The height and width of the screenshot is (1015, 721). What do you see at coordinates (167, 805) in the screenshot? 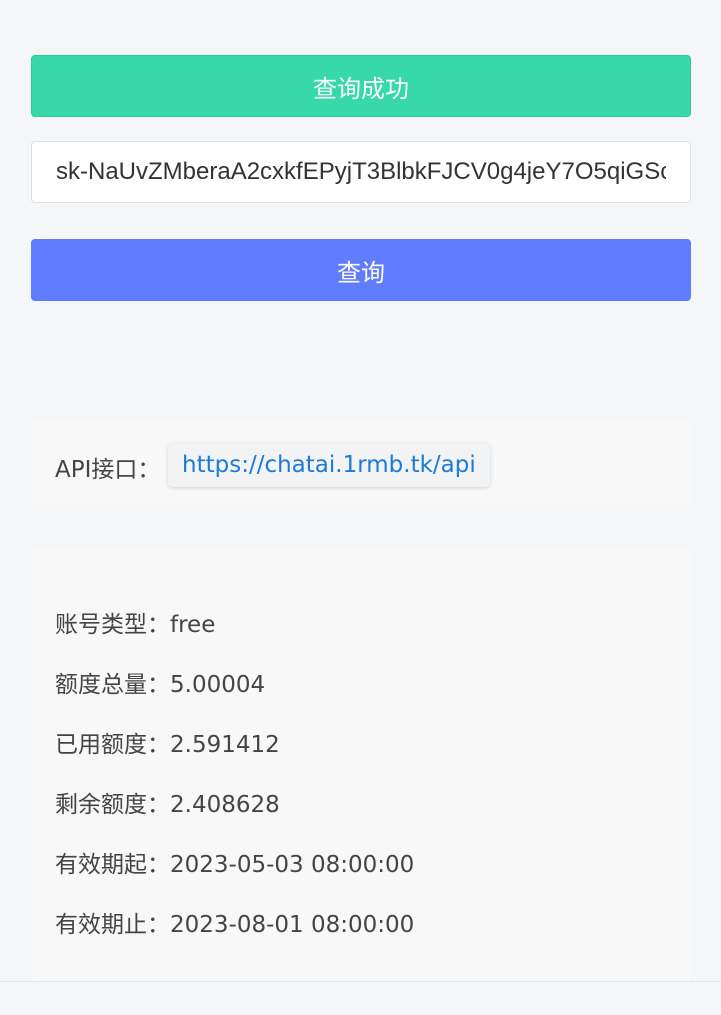
I see `remaining-quota-row: 剩余额度：2.408628` at bounding box center [167, 805].